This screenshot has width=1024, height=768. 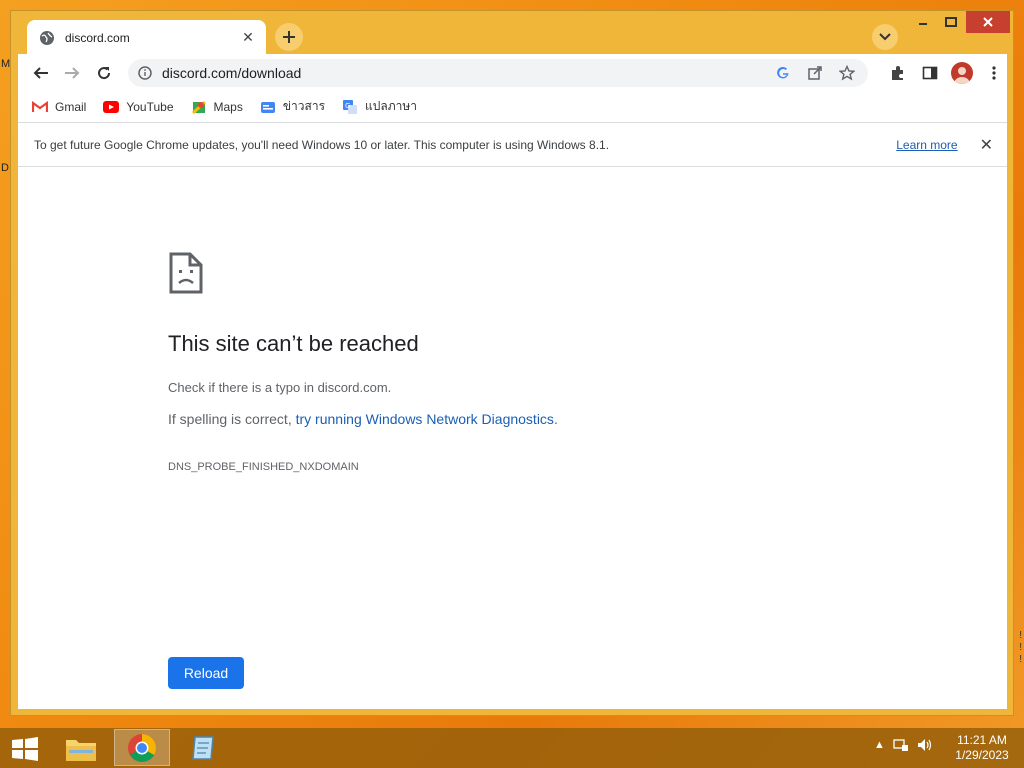 I want to click on bookmark-maps: Maps, so click(x=217, y=107).